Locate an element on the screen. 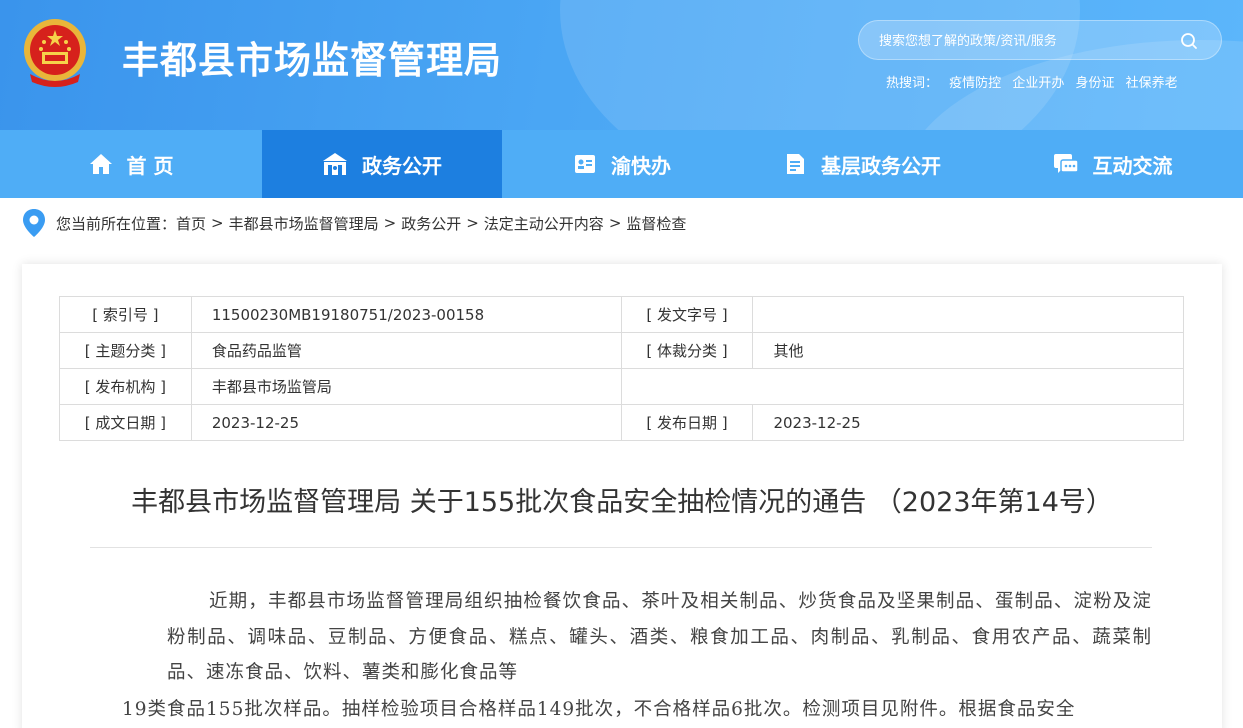  document-number-value is located at coordinates (968, 314).